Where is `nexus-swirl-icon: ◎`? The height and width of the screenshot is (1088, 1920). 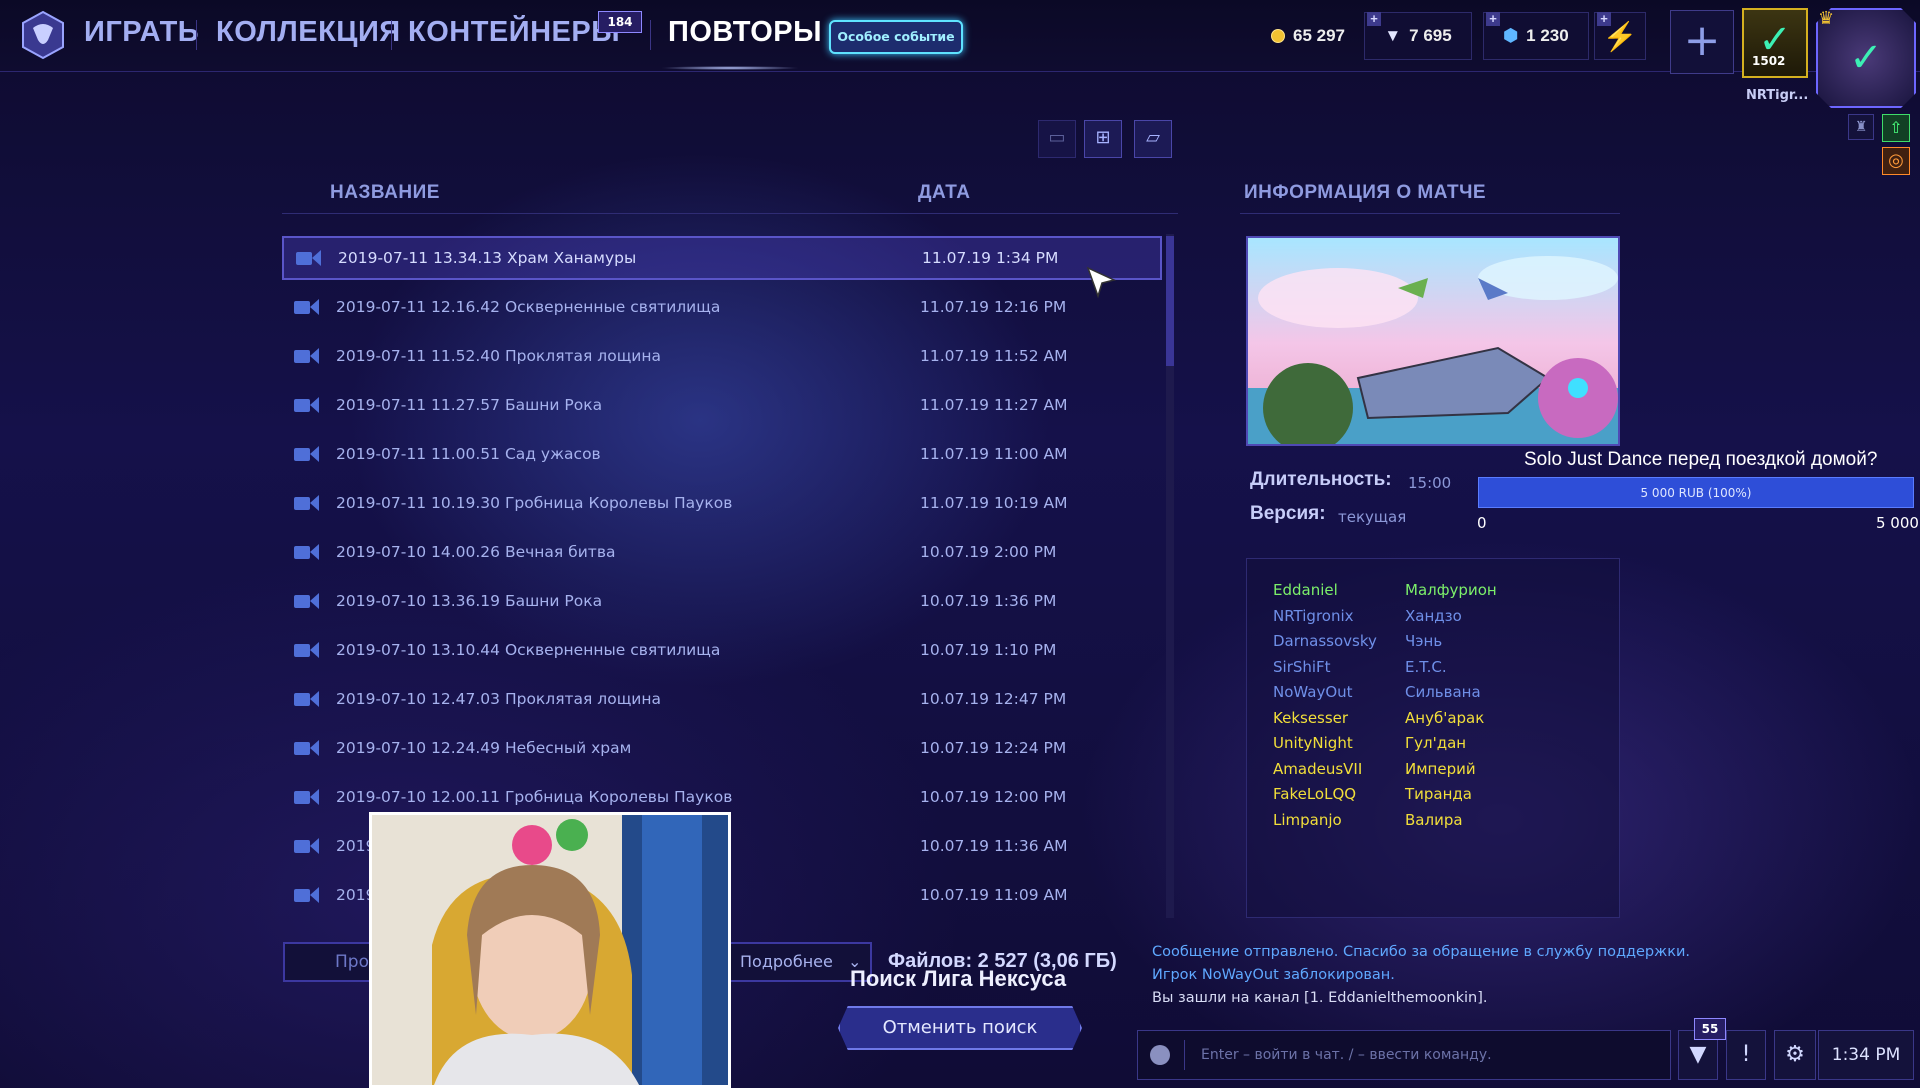
nexus-swirl-icon: ◎ is located at coordinates (1896, 161).